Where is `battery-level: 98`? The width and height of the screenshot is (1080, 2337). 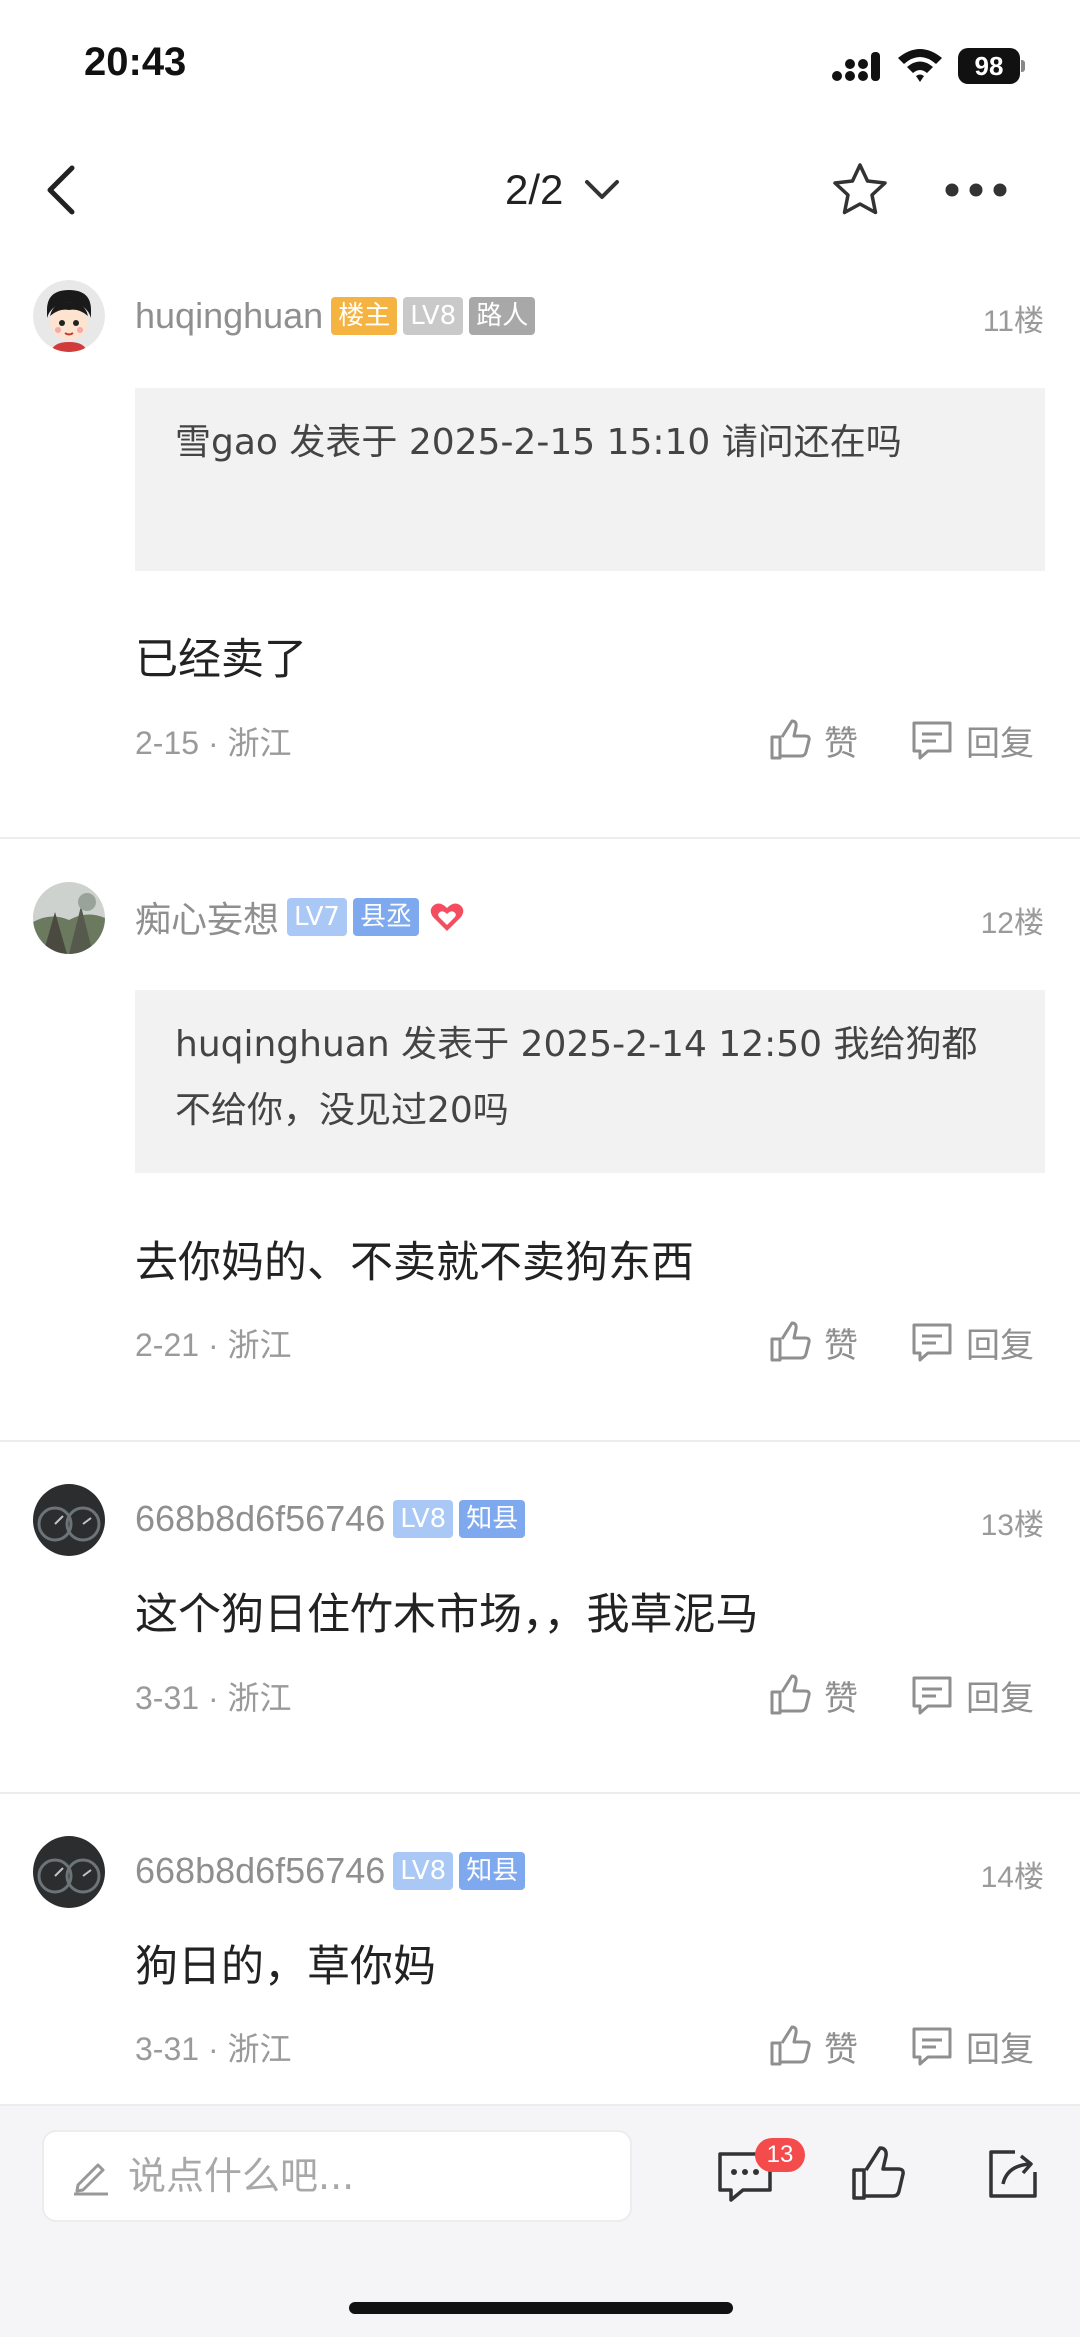 battery-level: 98 is located at coordinates (989, 66).